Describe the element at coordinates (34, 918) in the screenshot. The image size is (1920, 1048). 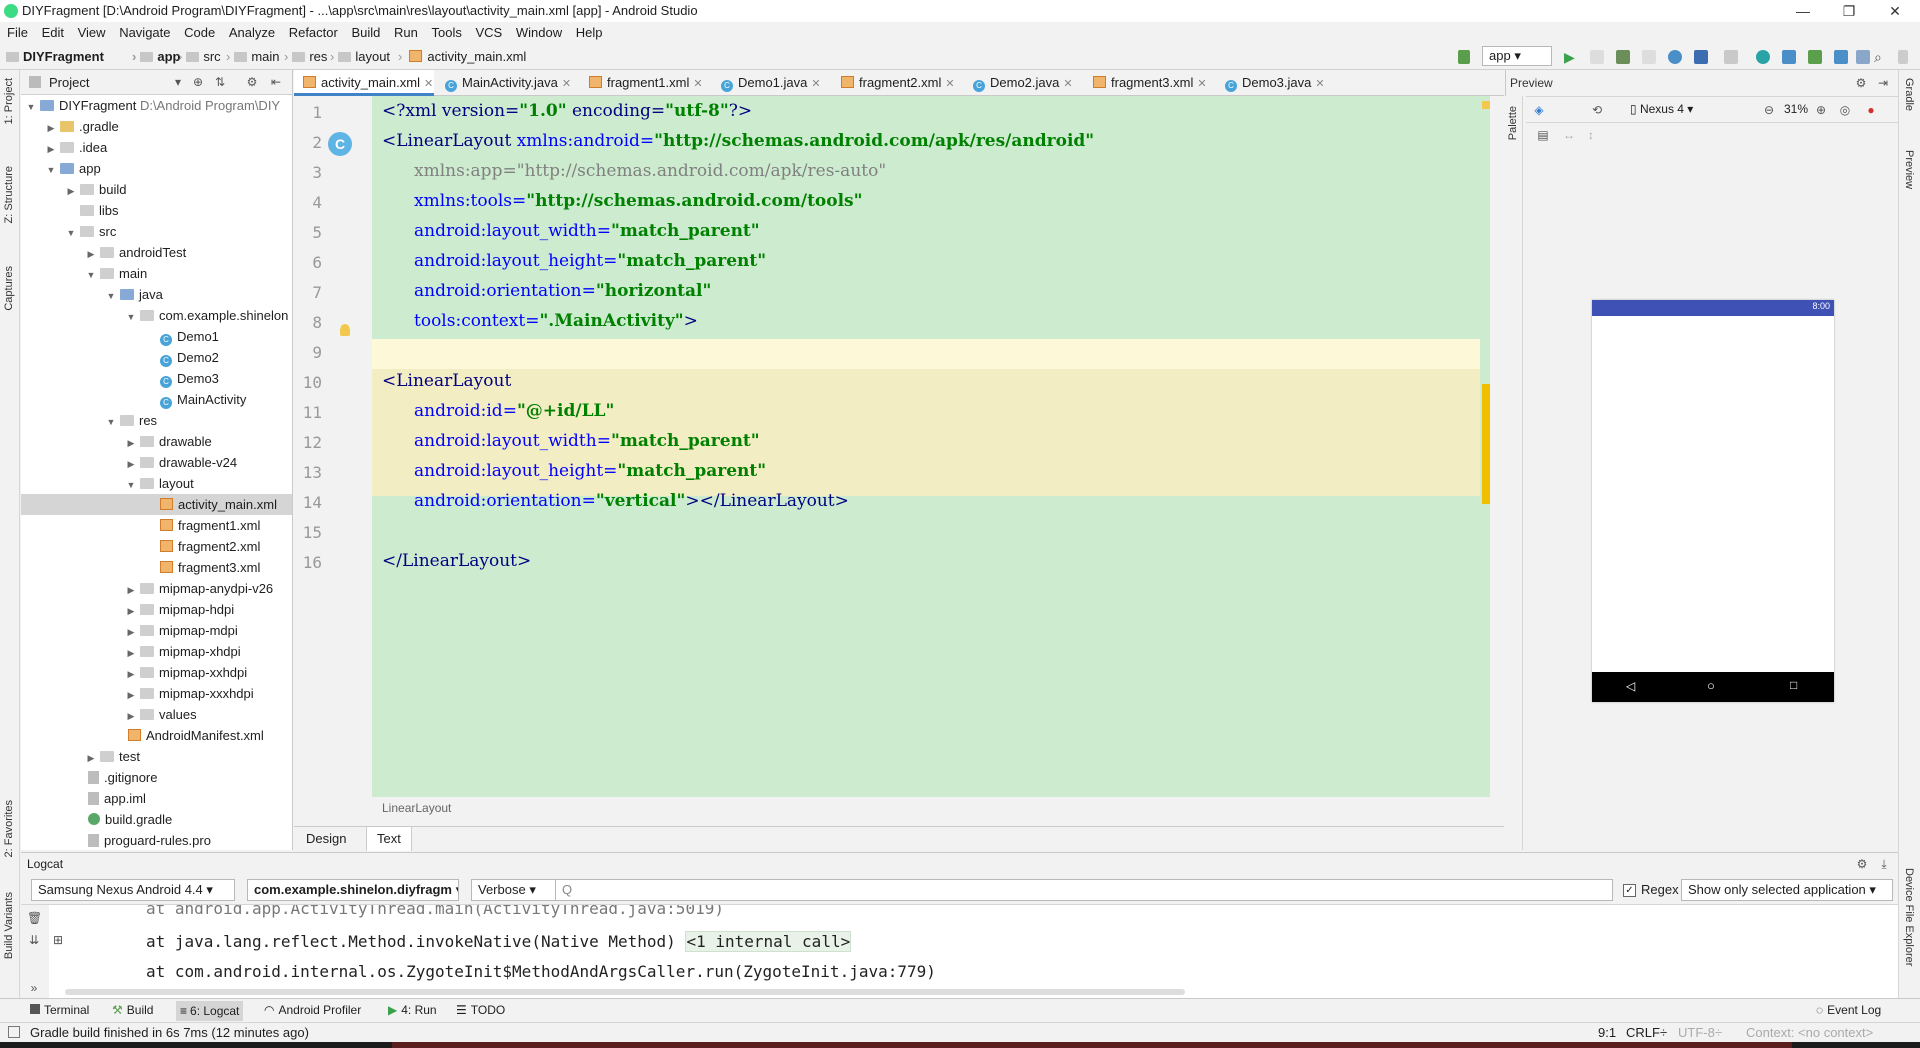
I see `clear-logcat-icon: 🗑` at that location.